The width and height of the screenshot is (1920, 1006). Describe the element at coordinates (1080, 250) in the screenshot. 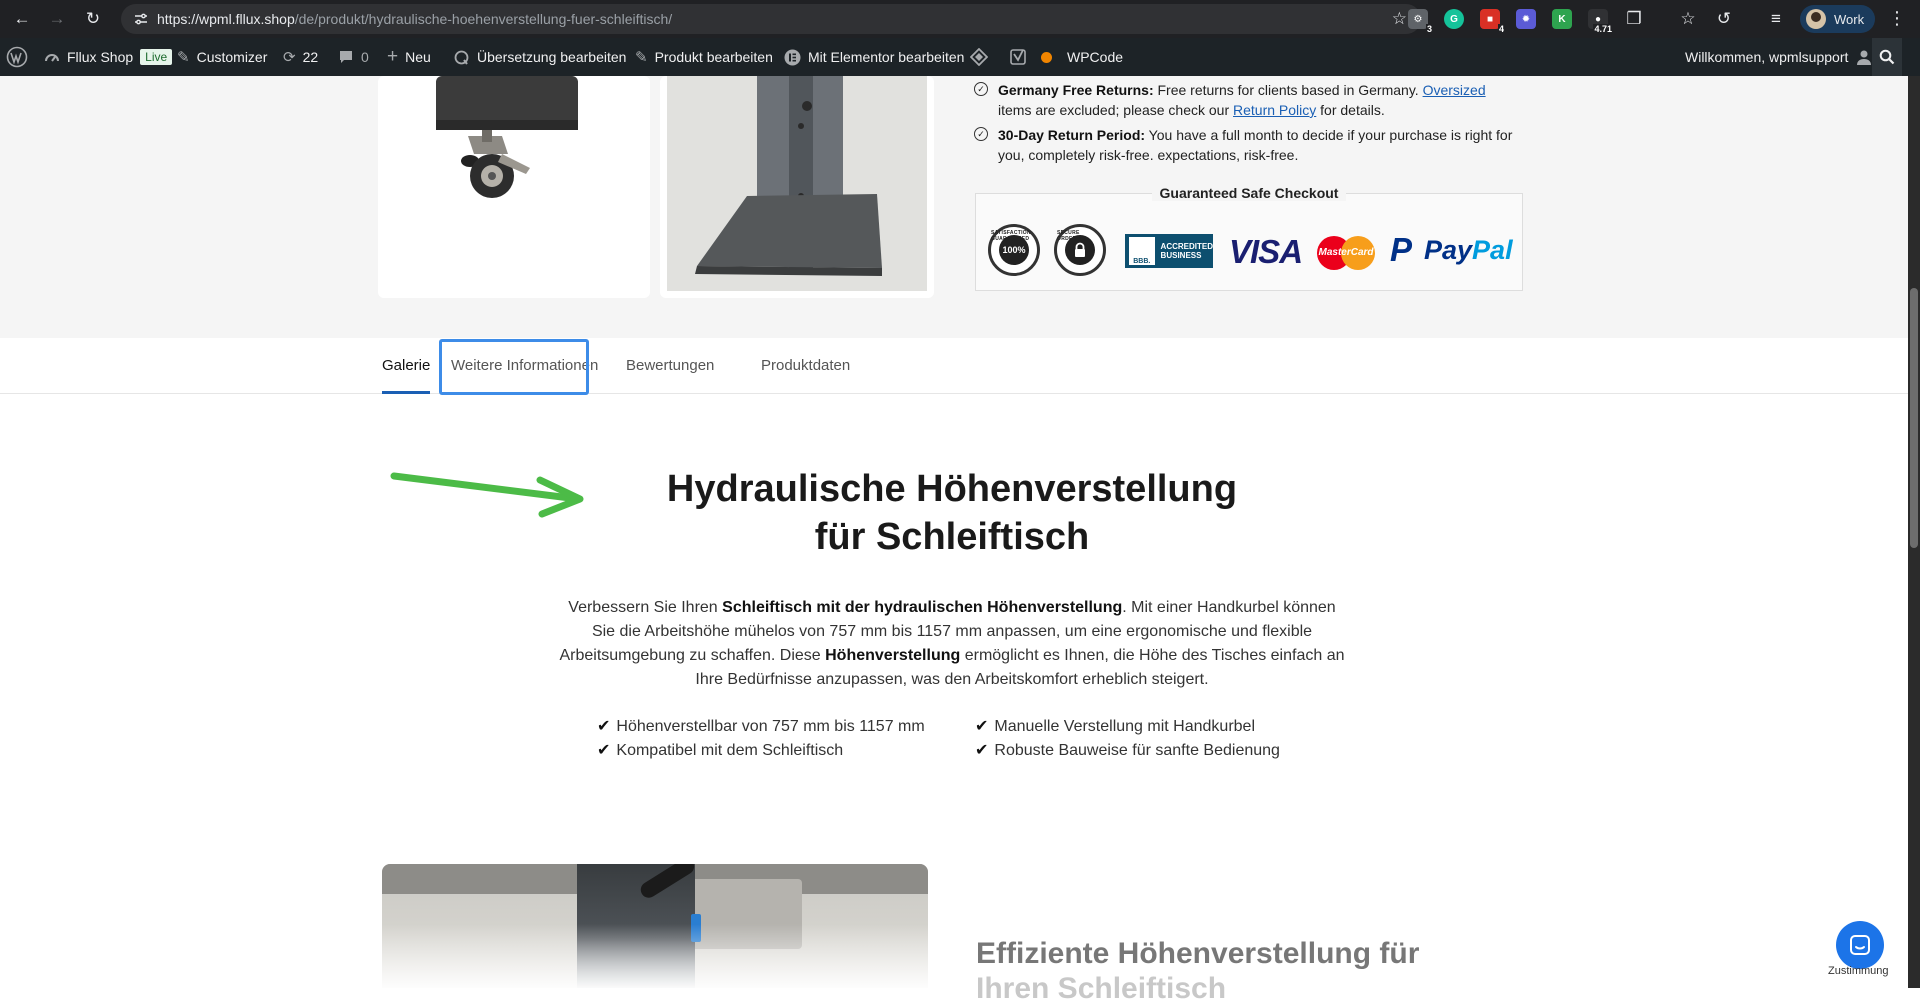

I see `secure-ordering-badge: SECURE ORDERING` at that location.